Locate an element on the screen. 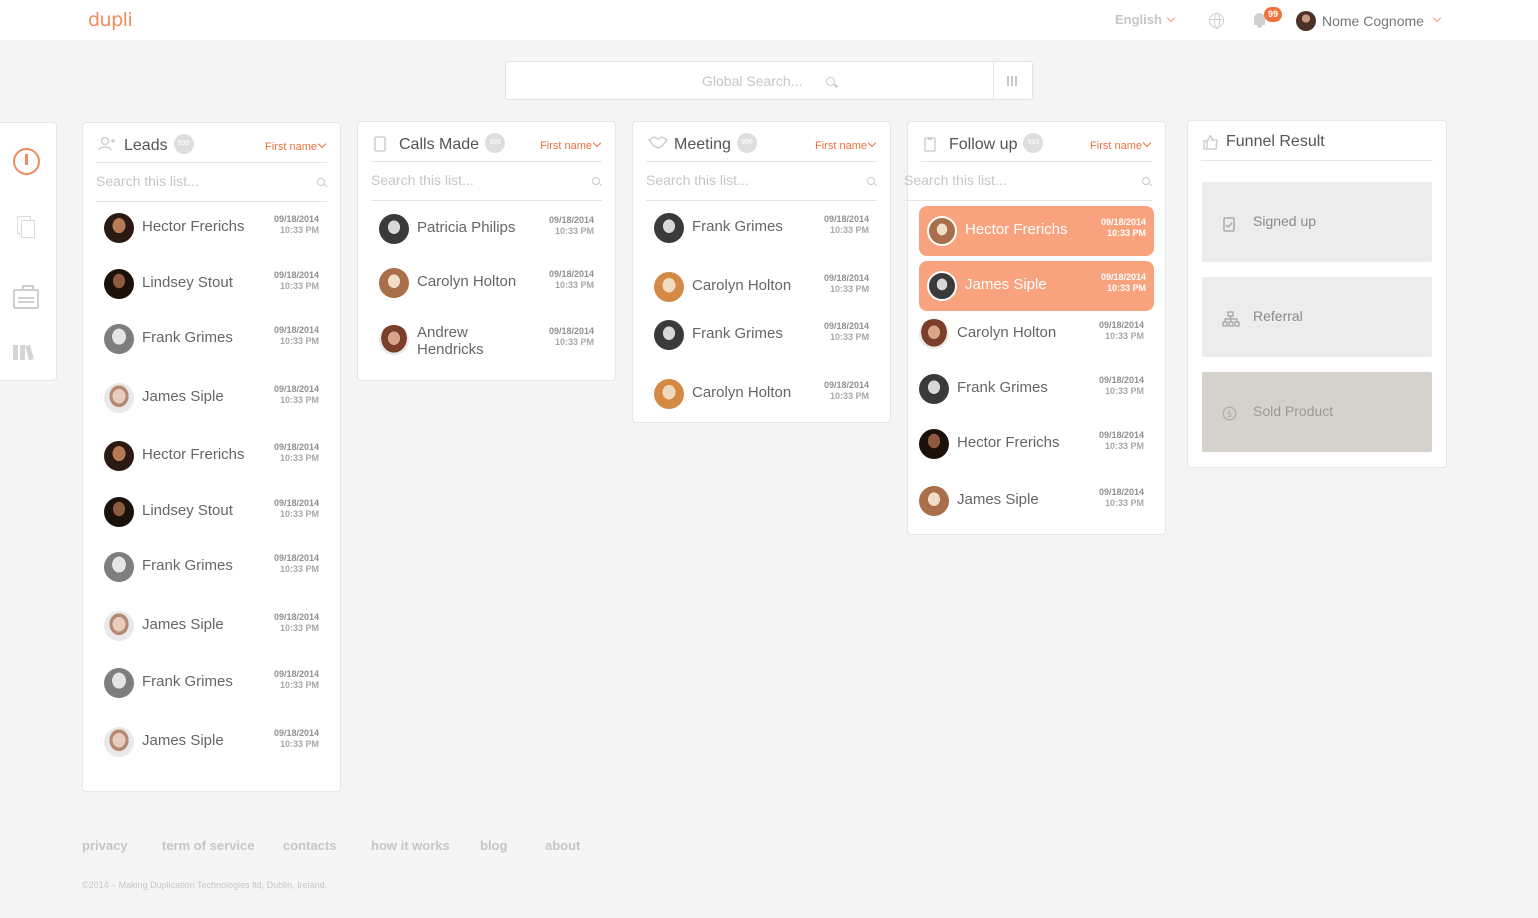 The width and height of the screenshot is (1538, 918). footer-link-terms: term of service is located at coordinates (208, 845).